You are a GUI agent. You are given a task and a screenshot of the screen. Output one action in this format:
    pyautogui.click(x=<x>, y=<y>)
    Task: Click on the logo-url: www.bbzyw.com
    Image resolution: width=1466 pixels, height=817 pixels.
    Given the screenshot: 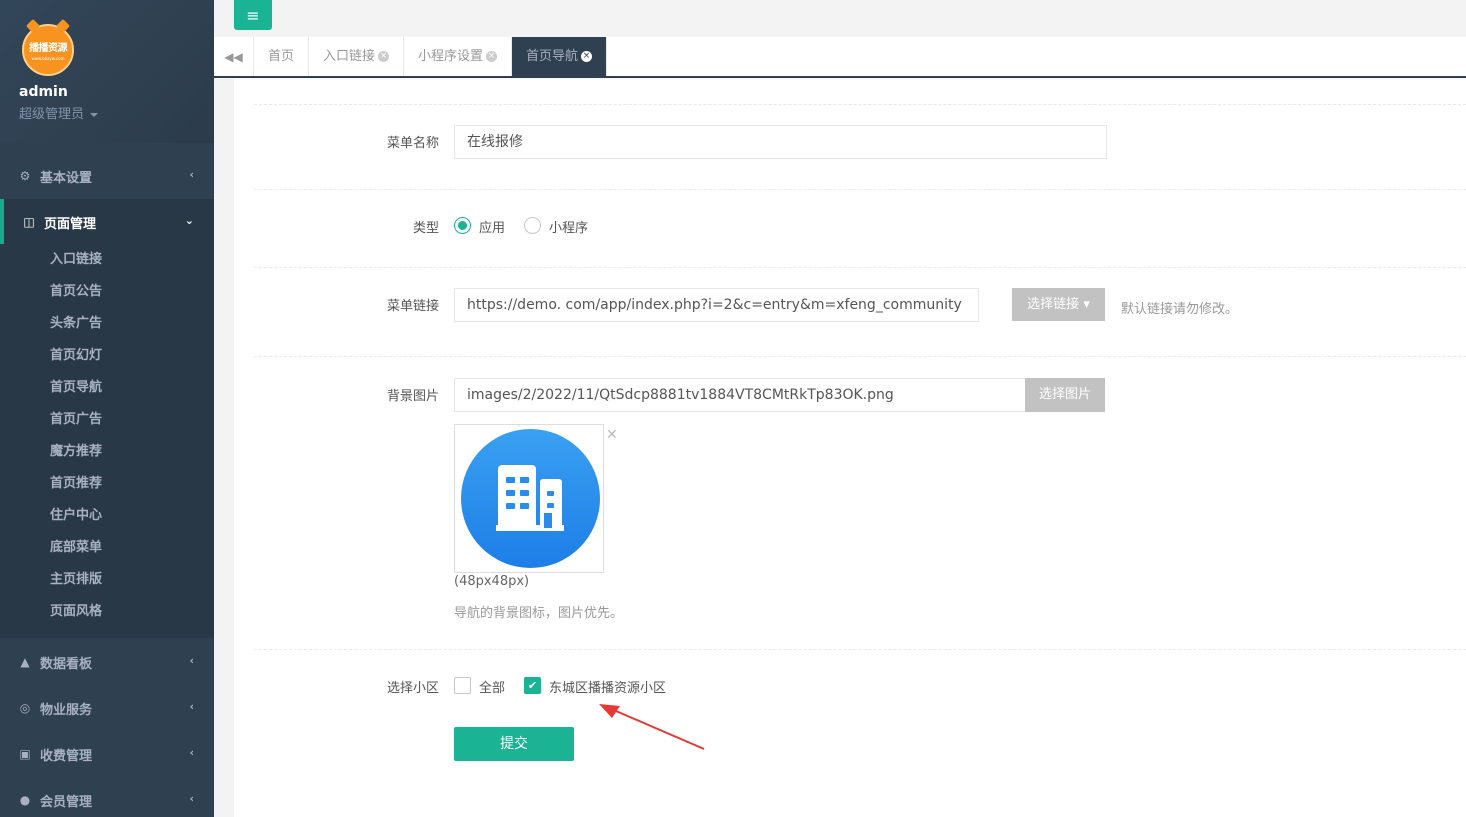 What is the action you would take?
    pyautogui.click(x=48, y=58)
    